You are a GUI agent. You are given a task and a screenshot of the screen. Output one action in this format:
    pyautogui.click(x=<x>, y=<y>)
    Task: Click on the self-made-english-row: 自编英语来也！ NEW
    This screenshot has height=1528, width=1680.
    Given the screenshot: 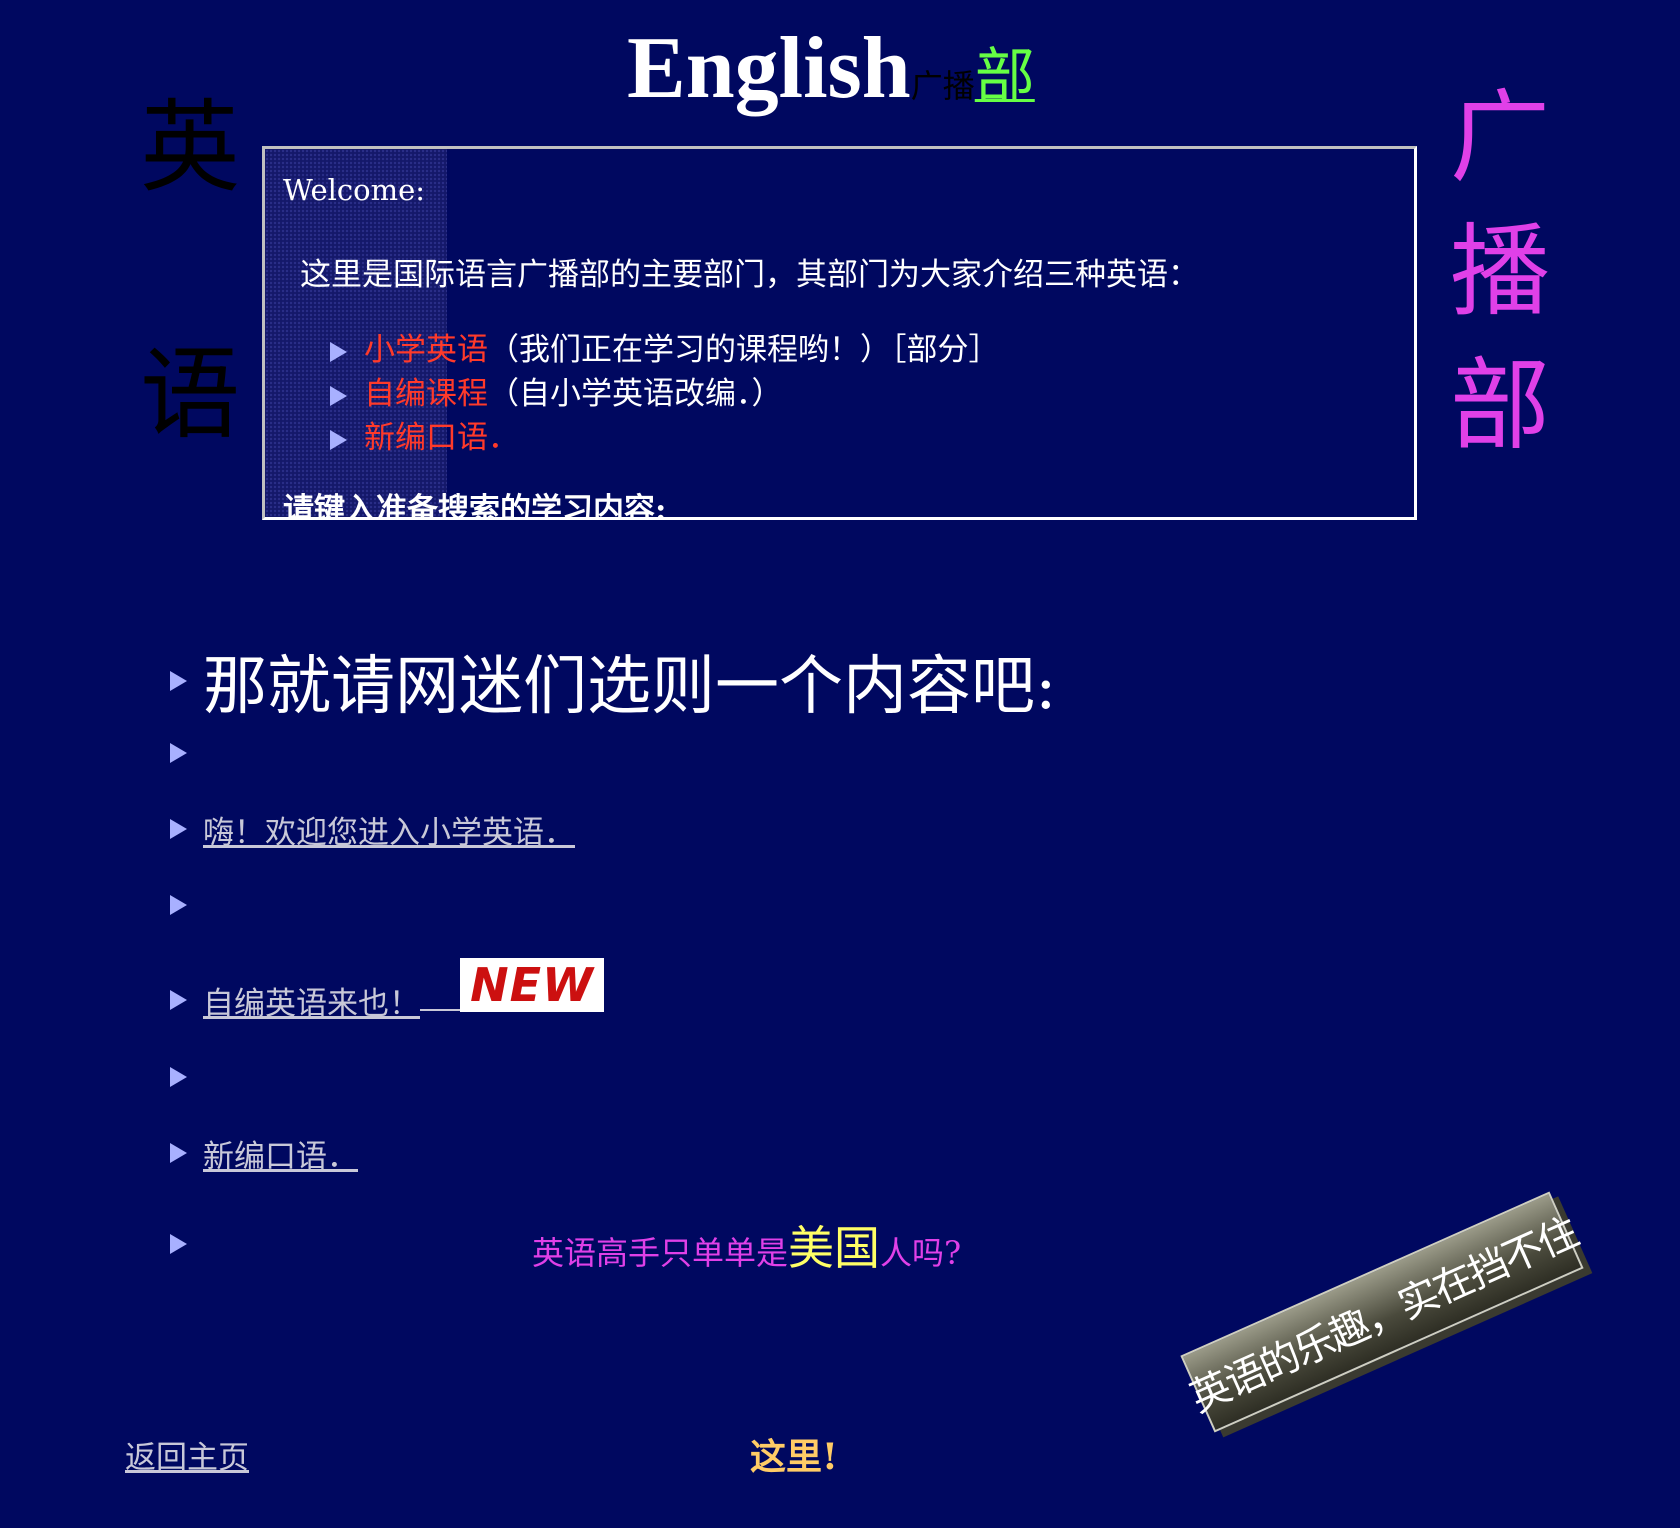 What is the action you would take?
    pyautogui.click(x=387, y=990)
    